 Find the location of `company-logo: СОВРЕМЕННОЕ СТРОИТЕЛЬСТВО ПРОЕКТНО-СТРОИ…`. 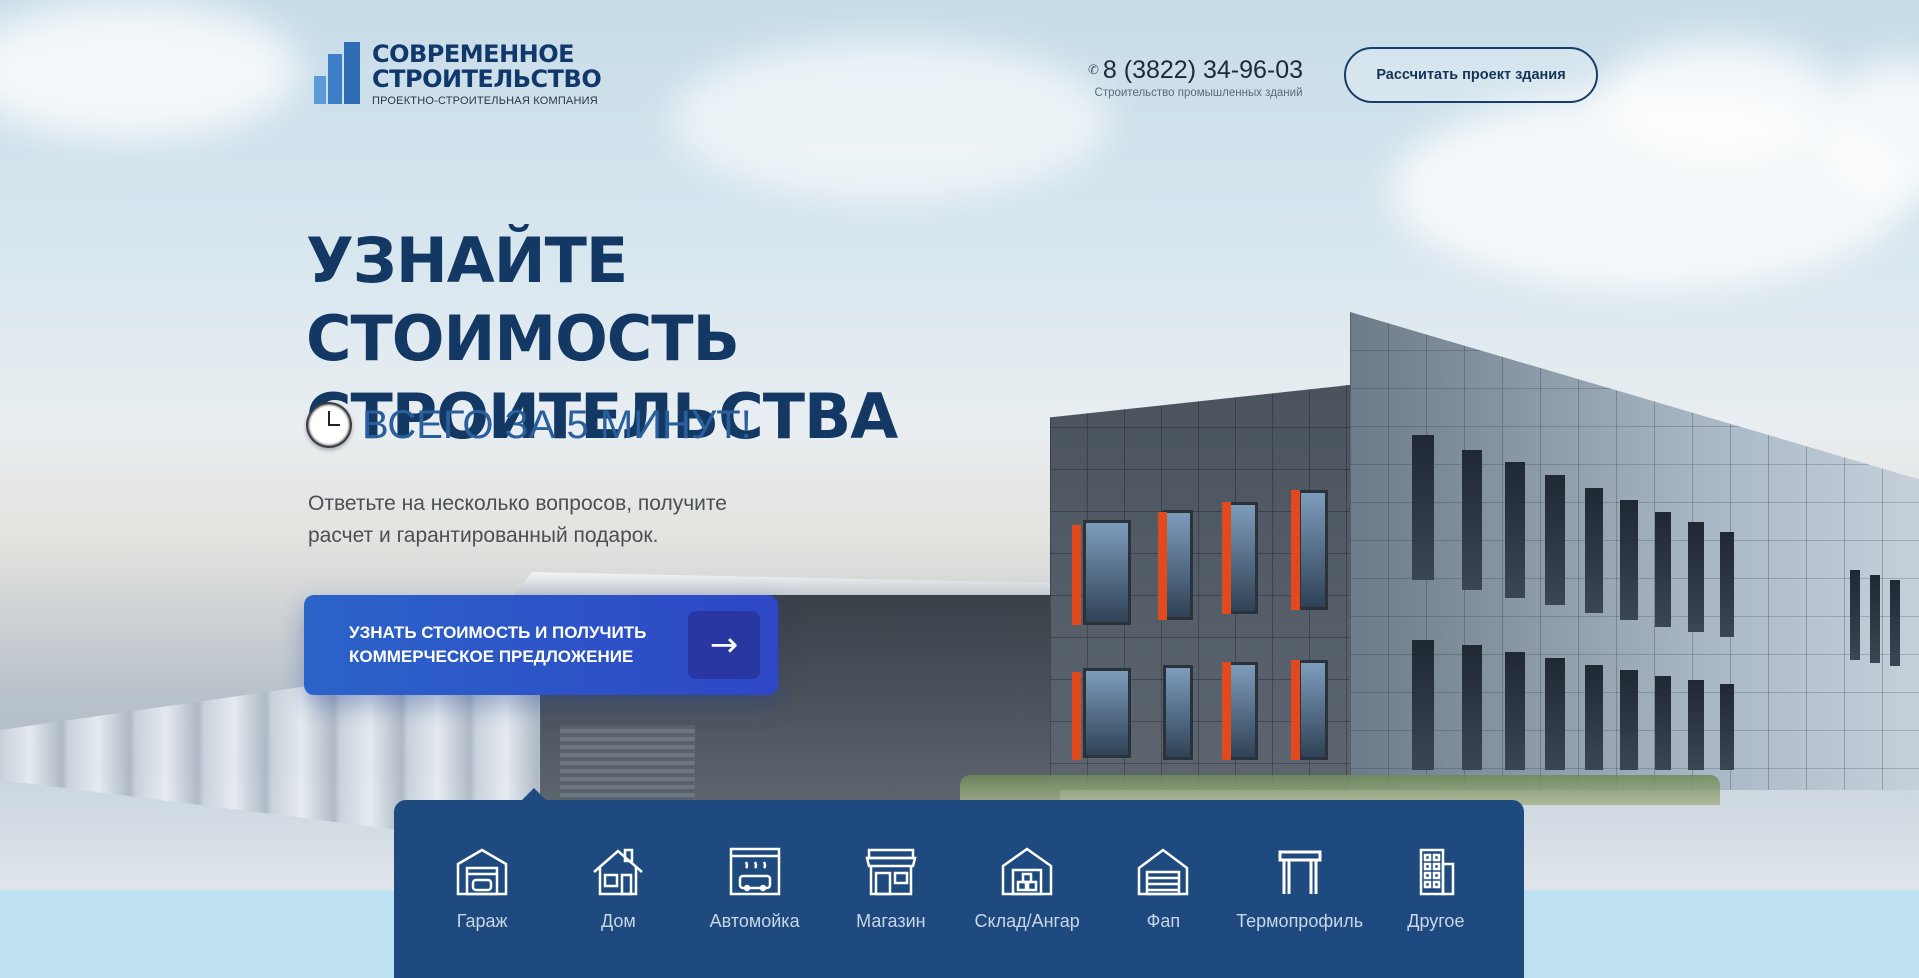

company-logo: СОВРЕМЕННОЕ СТРОИТЕЛЬСТВО ПРОЕКТНО-СТРОИ… is located at coordinates (458, 73).